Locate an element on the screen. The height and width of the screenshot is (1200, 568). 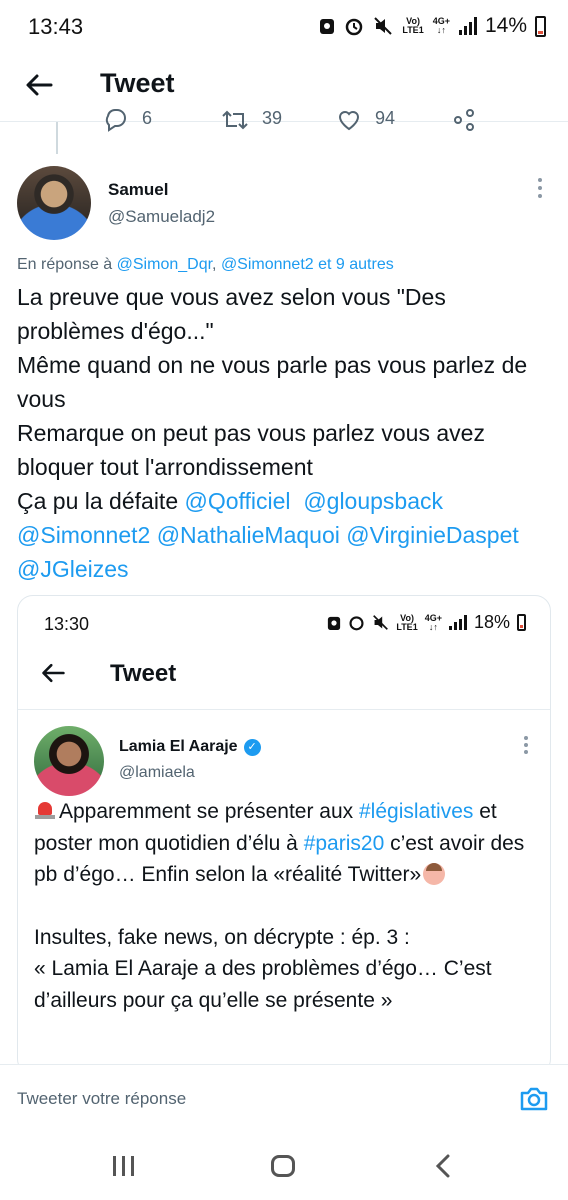
mention-link: @NathalieMaquoi is located at coordinates (248, 535).